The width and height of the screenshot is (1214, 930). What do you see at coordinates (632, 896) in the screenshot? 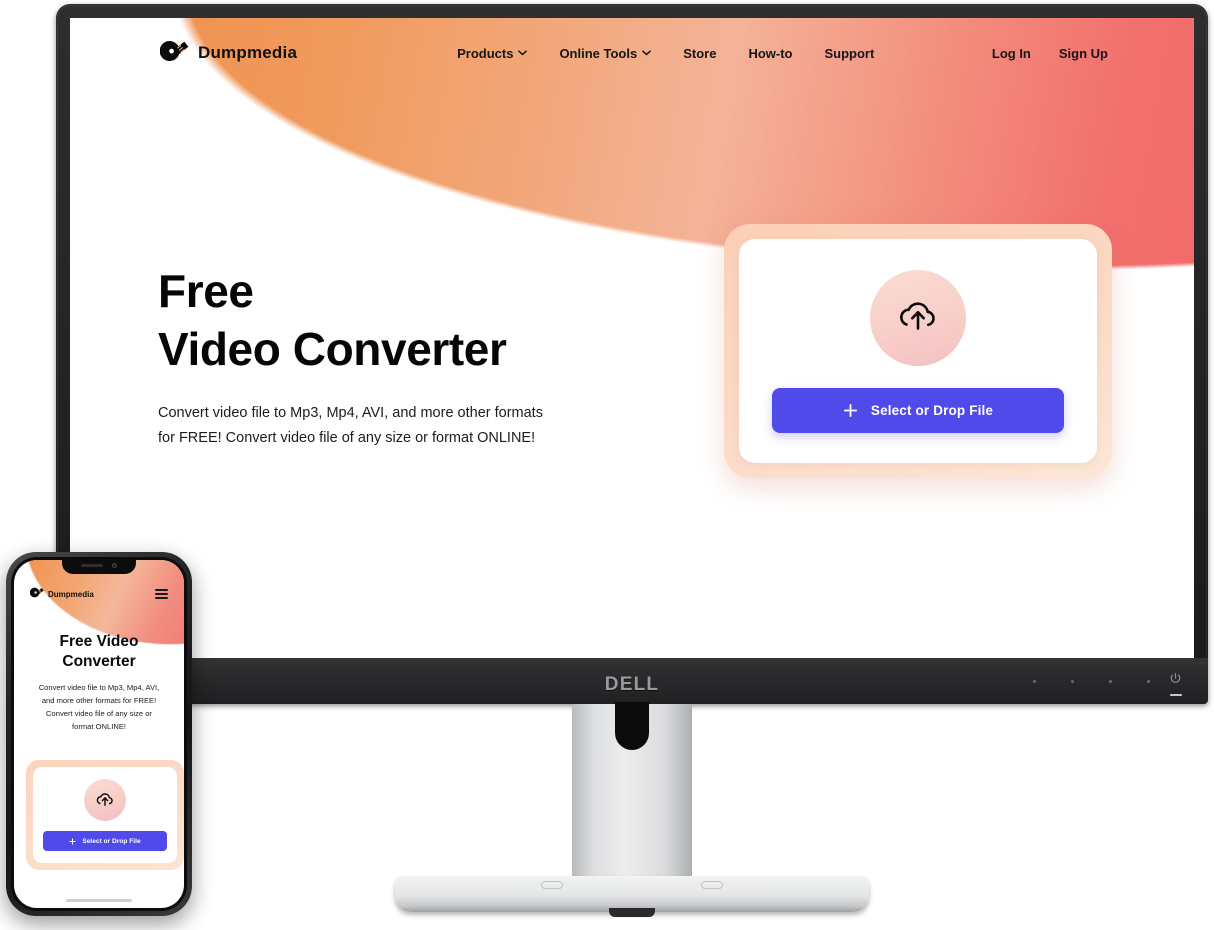
I see `monitor-stand-base` at bounding box center [632, 896].